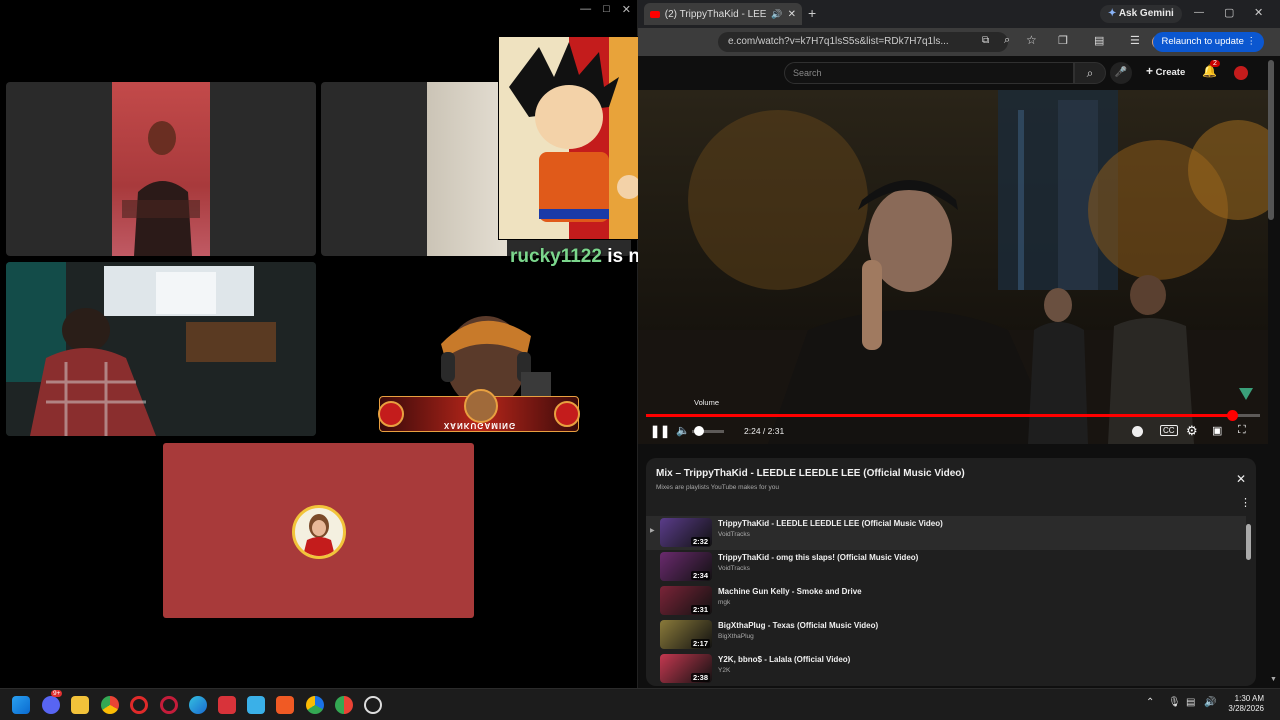 The height and width of the screenshot is (720, 1280). I want to click on autoplay-toggle, so click(1137, 431).